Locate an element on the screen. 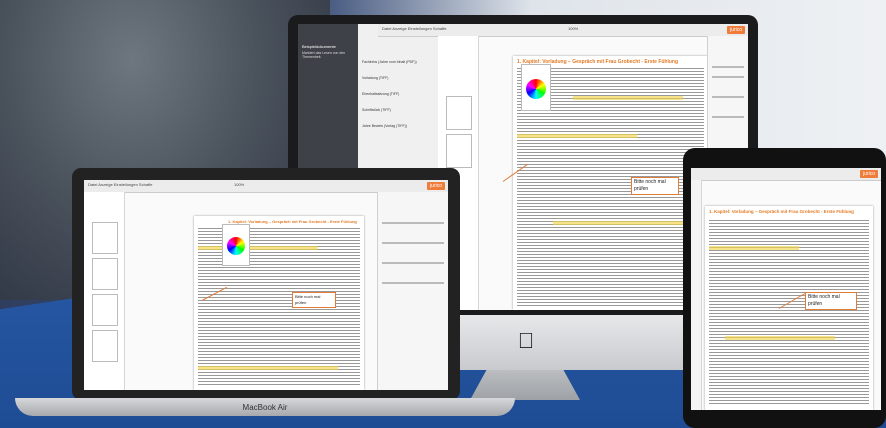  imac-stand is located at coordinates (525, 385).